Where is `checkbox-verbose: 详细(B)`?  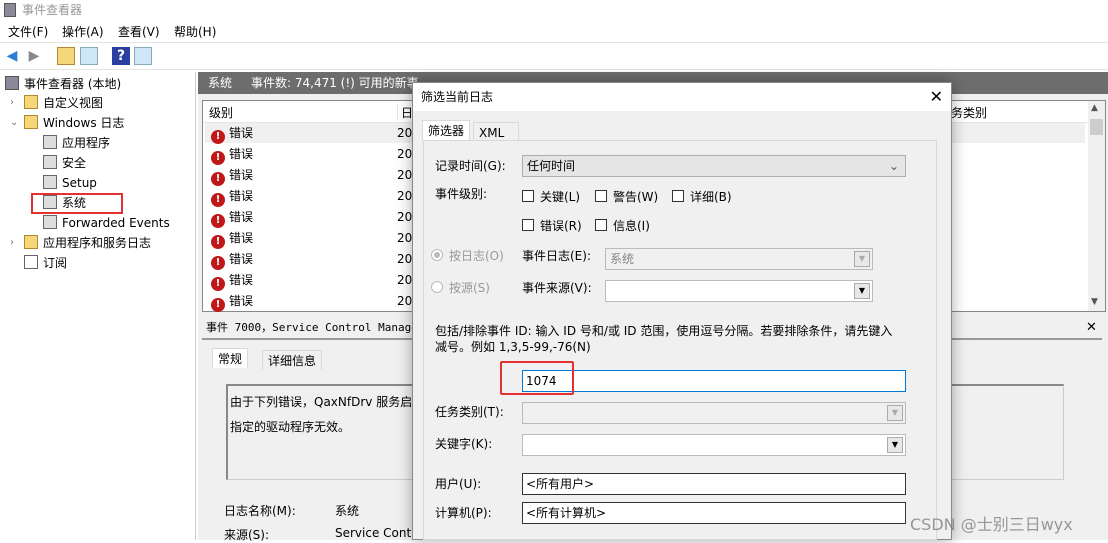
checkbox-verbose: 详细(B) is located at coordinates (702, 196).